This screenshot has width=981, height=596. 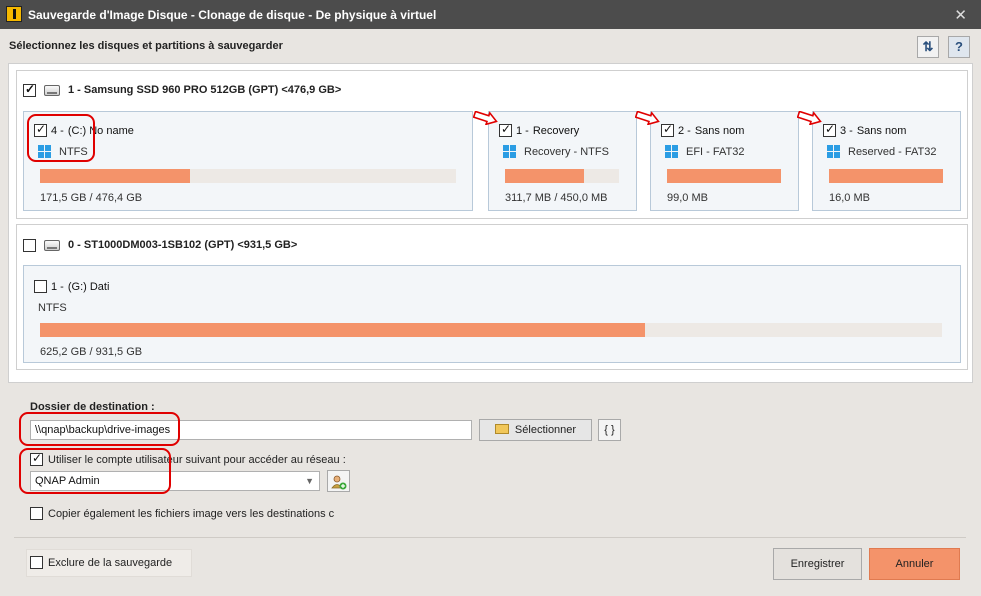 I want to click on partition-header: 3 - Sans nom, so click(x=865, y=129).